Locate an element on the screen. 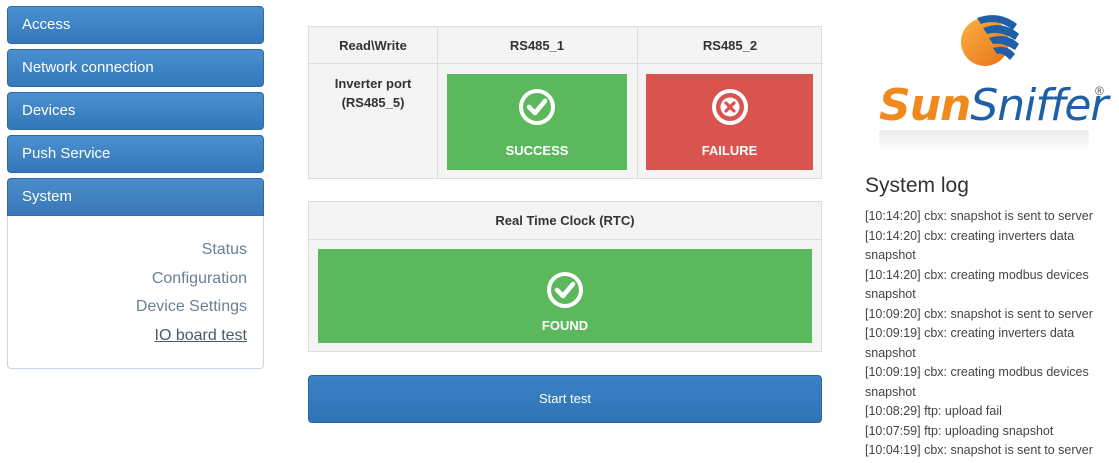 This screenshot has width=1119, height=463. log-line: [10:08:29] ftp: upload fail is located at coordinates (933, 411).